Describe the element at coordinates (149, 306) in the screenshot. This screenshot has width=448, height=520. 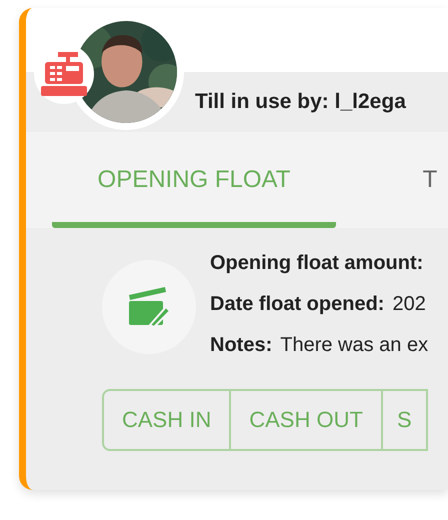
I see `clapperboard-edit-icon` at that location.